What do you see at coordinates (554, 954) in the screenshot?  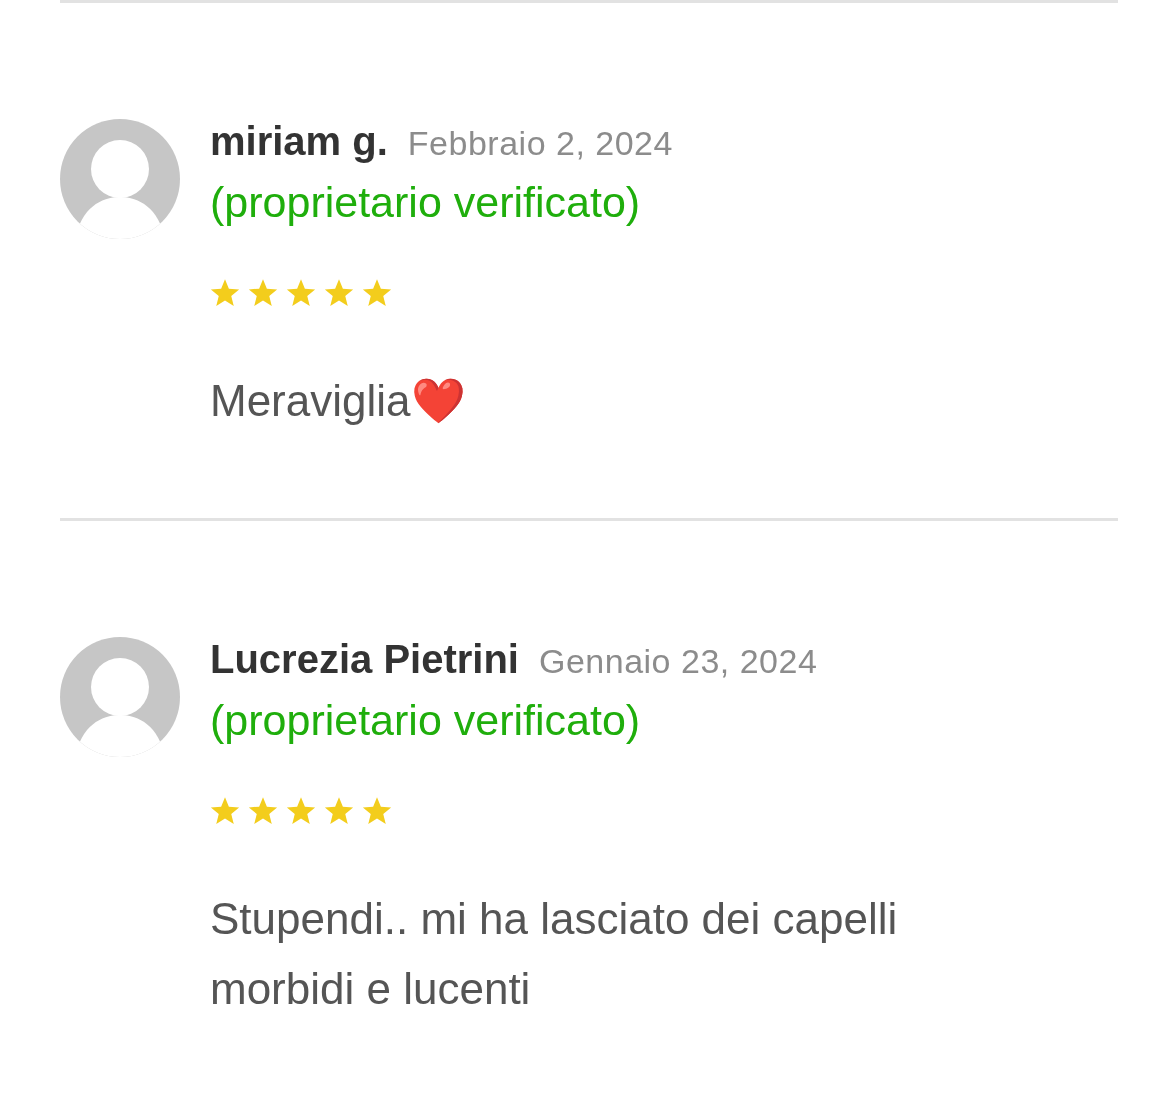 I see `review-text: Stupendi.. mi ha lasciato dei capelli morbidi e lucenti` at bounding box center [554, 954].